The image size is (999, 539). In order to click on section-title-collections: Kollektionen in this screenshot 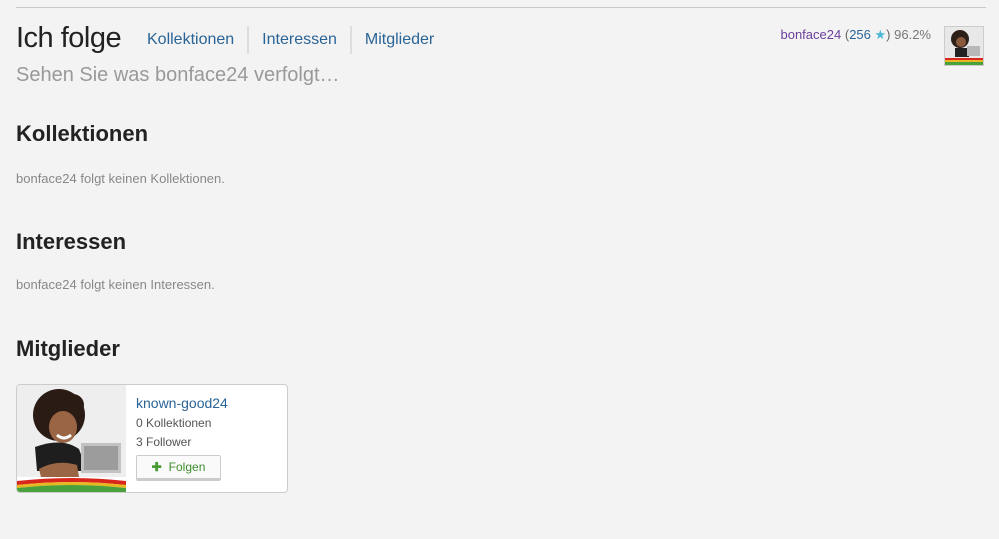, I will do `click(82, 133)`.